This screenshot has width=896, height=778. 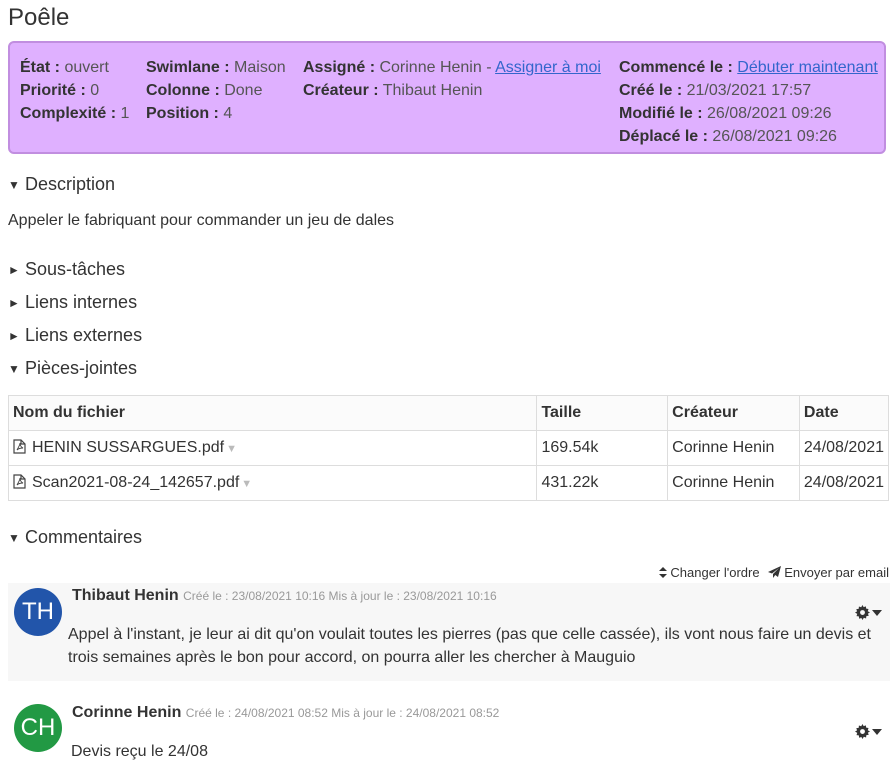 I want to click on section-internal-links-label: Liens internes, so click(x=81, y=302).